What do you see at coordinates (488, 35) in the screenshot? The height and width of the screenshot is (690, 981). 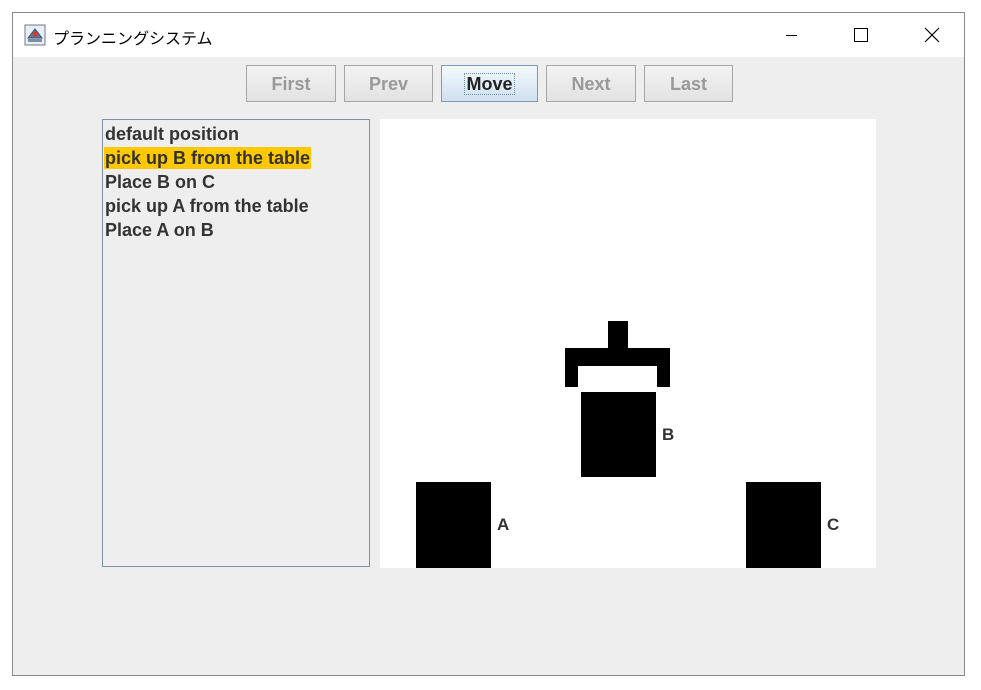 I see `title-bar: プランニングシステム` at bounding box center [488, 35].